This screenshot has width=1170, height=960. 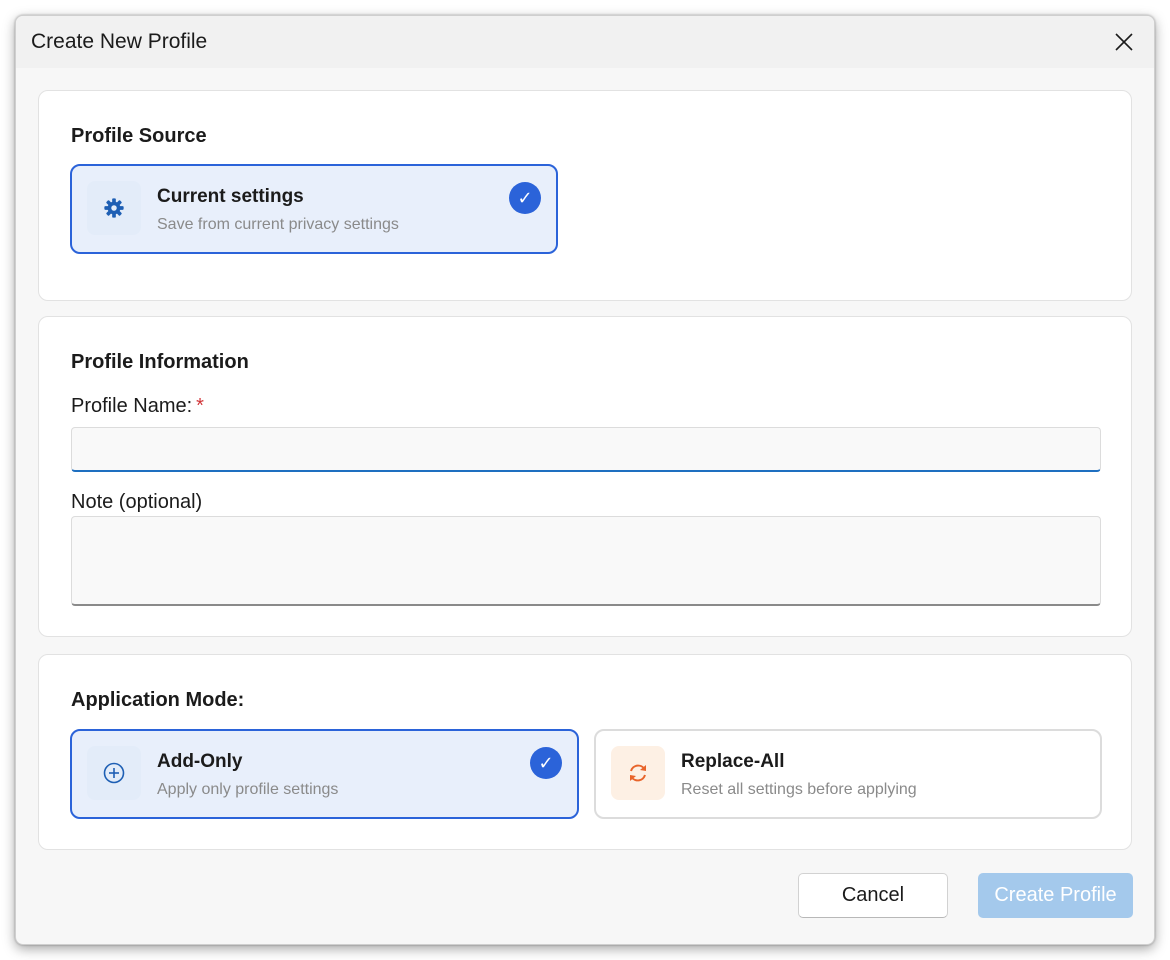 I want to click on profile-source-heading: Profile Source, so click(x=139, y=136).